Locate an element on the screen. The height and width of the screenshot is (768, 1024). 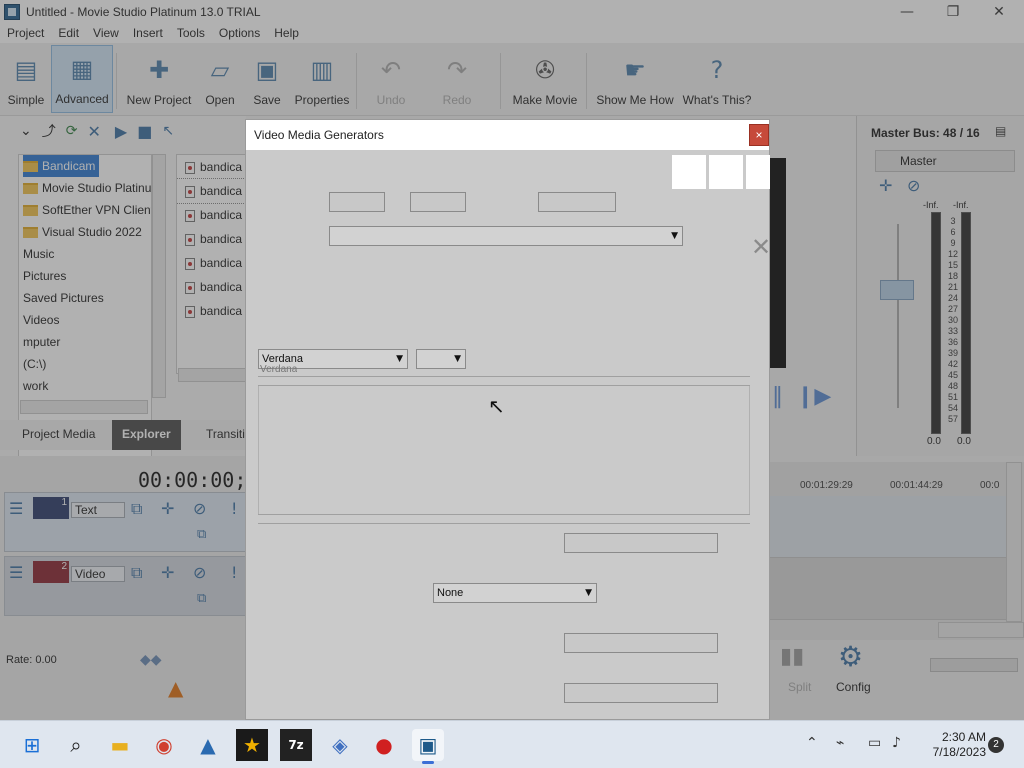
tree-item: Pictures is located at coordinates (85, 276).